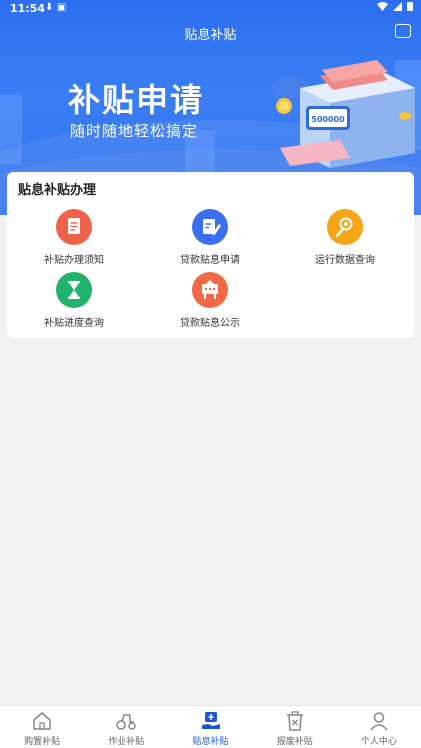 Image resolution: width=421 pixels, height=748 pixels. What do you see at coordinates (210, 9) in the screenshot?
I see `status-bar: 11:54 ⬇ ▣` at bounding box center [210, 9].